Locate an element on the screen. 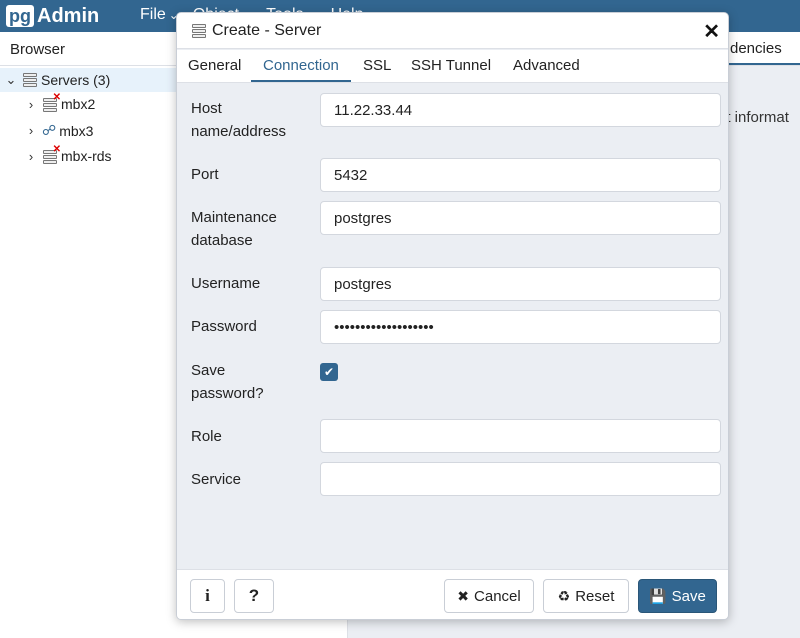 This screenshot has height=638, width=800. tab-general: General is located at coordinates (214, 65).